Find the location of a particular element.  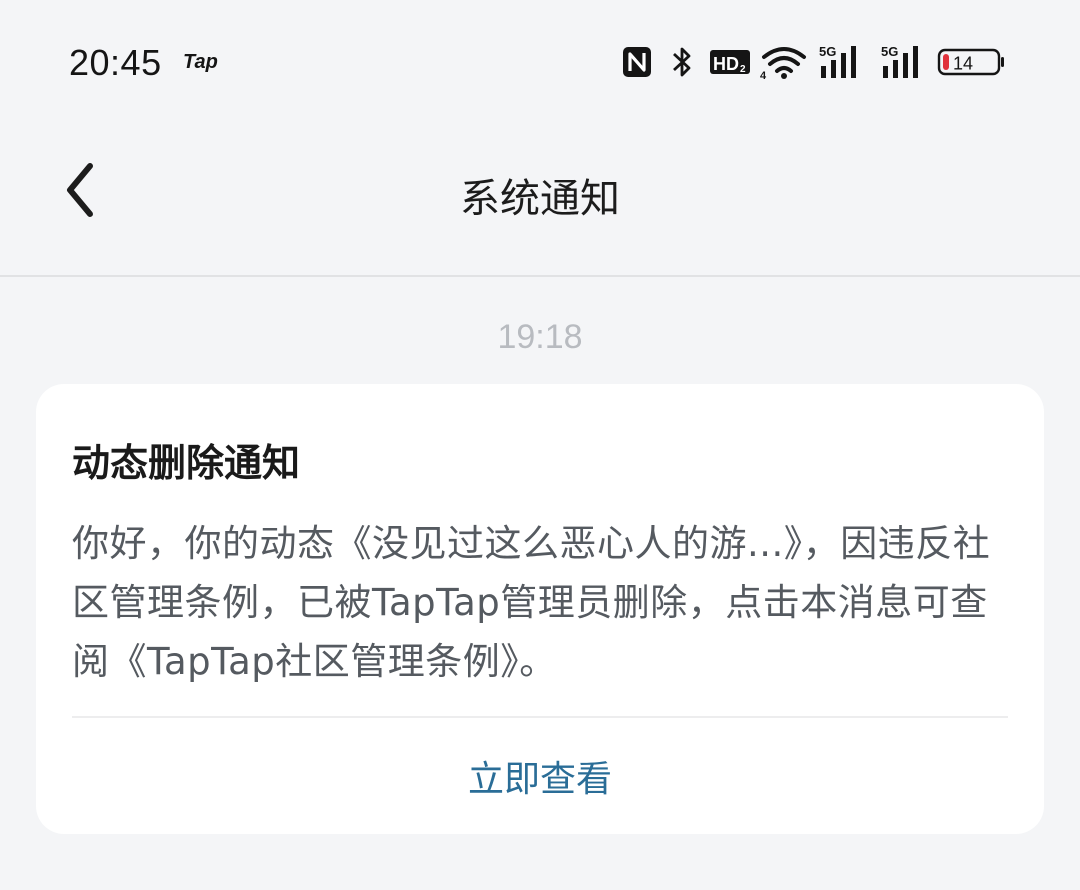

battery-level: 14 is located at coordinates (963, 64).